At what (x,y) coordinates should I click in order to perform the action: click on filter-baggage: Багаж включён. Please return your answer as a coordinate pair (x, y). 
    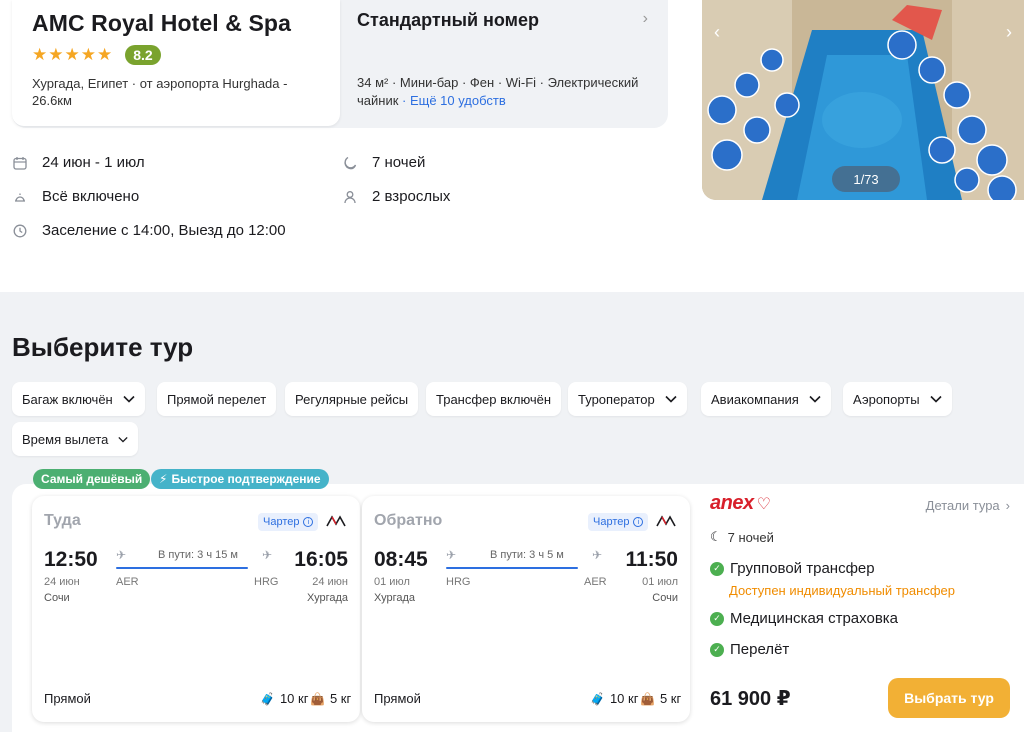
    Looking at the image, I should click on (78, 399).